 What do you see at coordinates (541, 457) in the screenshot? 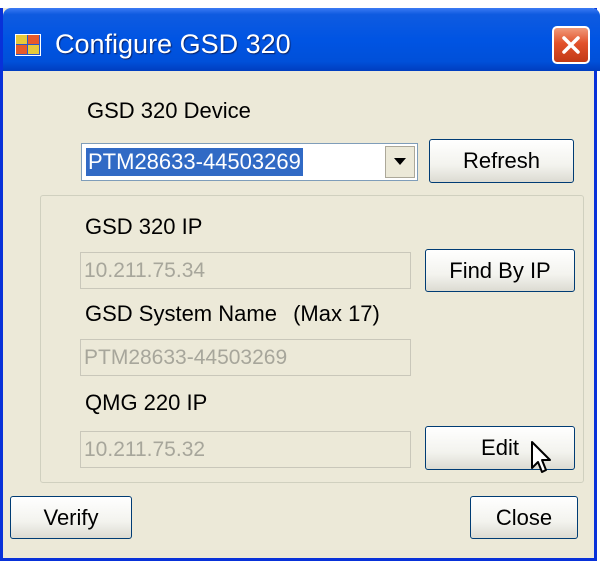
I see `mouse-pointer-icon` at bounding box center [541, 457].